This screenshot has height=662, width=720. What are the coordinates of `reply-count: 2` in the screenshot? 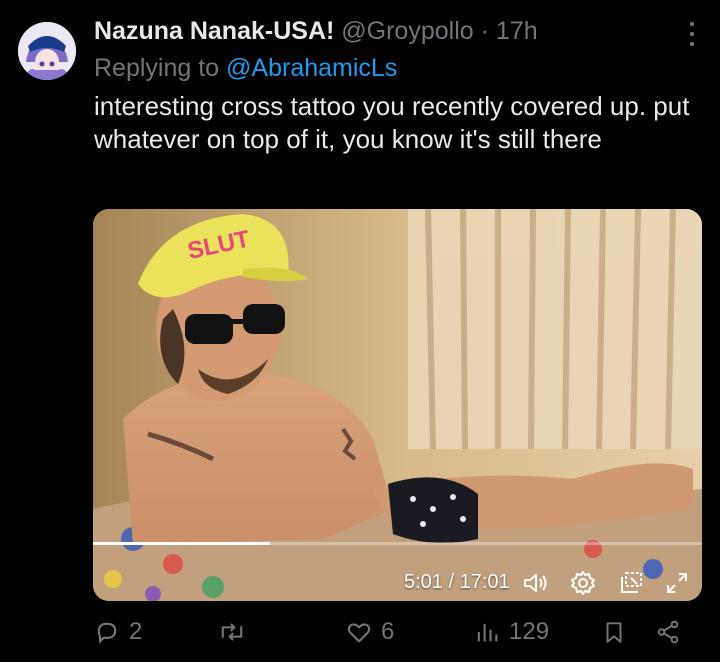 It's located at (136, 631).